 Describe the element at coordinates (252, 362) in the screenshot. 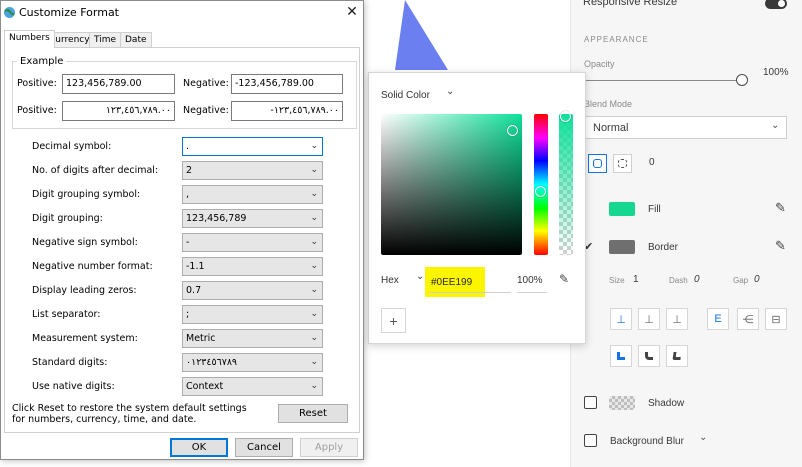

I see `standard-digits-combo: ٠١٢٣٤٥٦٧٨٩ ⌄` at that location.